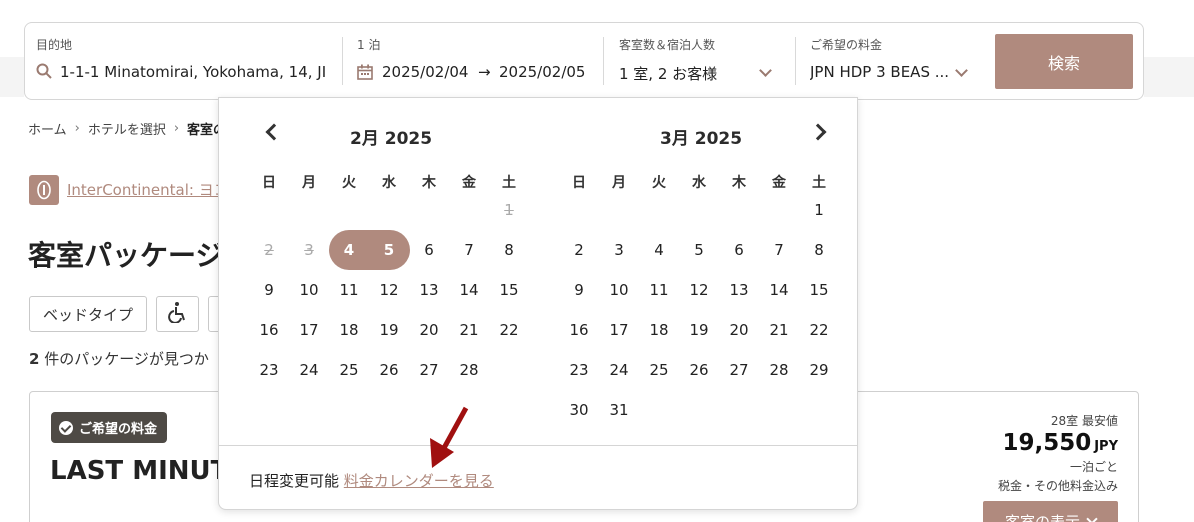 This screenshot has width=1194, height=522. Describe the element at coordinates (34, 359) in the screenshot. I see `results-count-number: 2` at that location.